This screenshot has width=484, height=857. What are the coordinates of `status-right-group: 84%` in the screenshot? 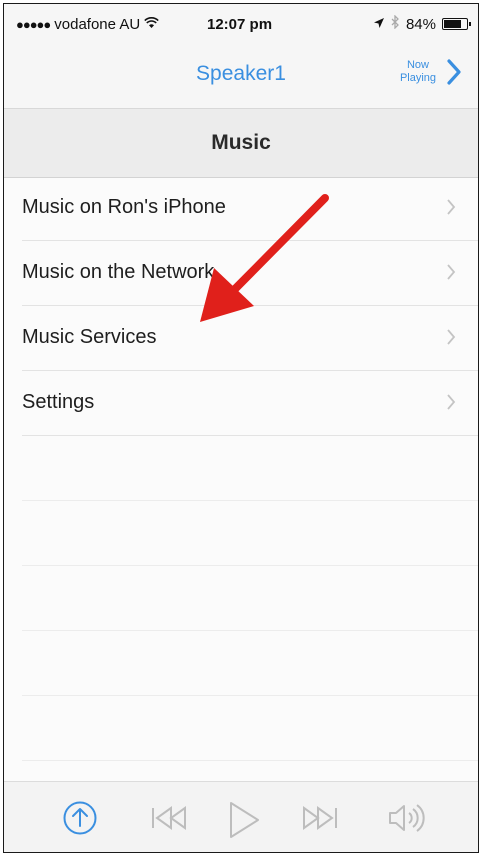 It's located at (422, 23).